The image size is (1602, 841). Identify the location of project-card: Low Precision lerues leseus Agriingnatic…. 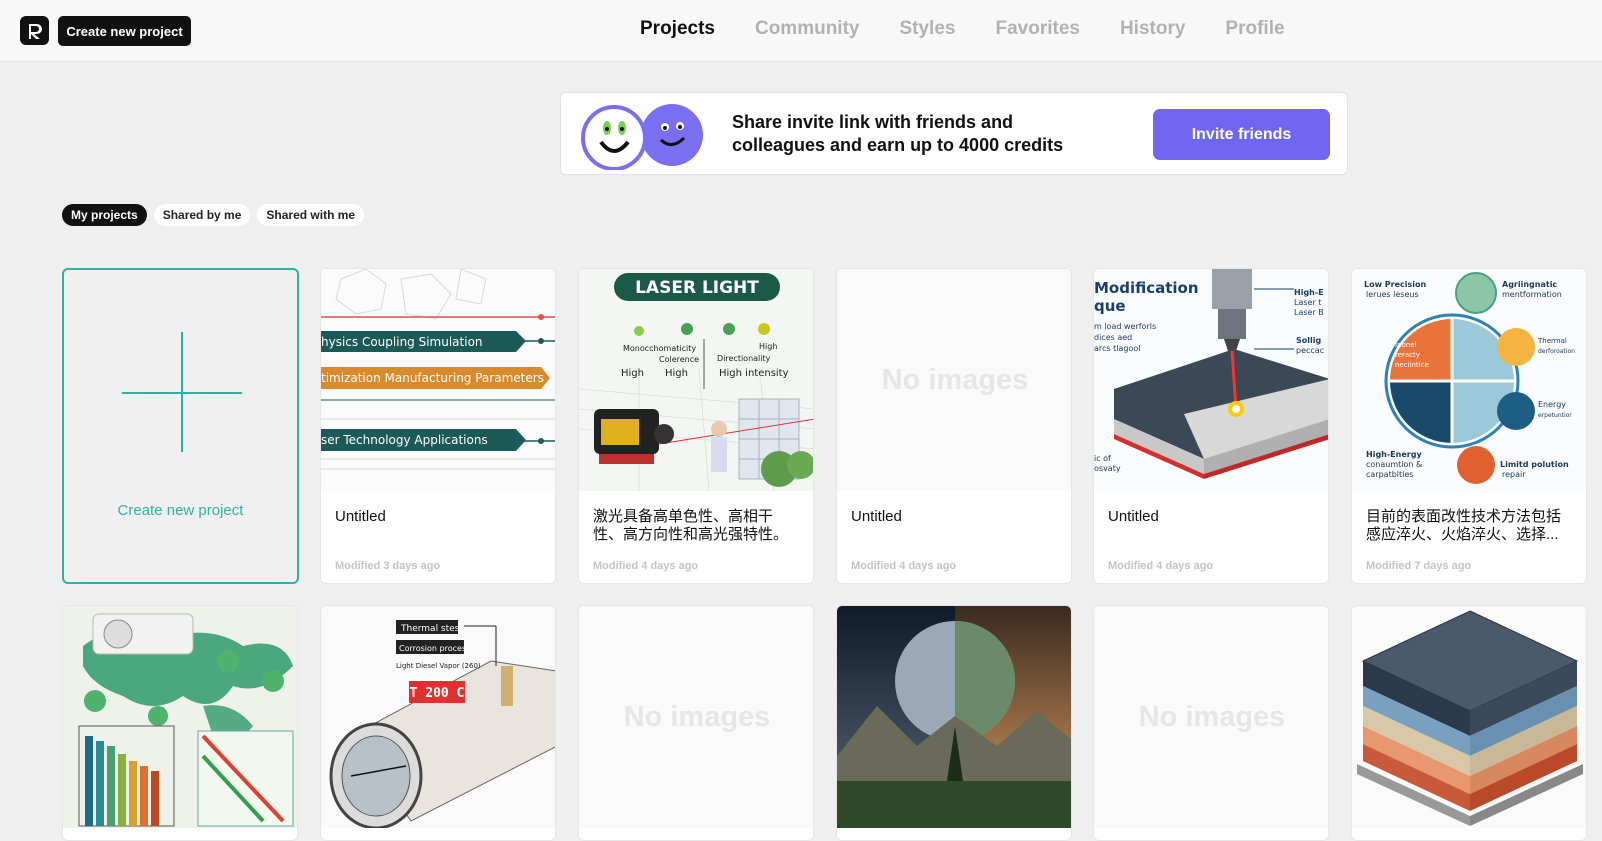
(1469, 426).